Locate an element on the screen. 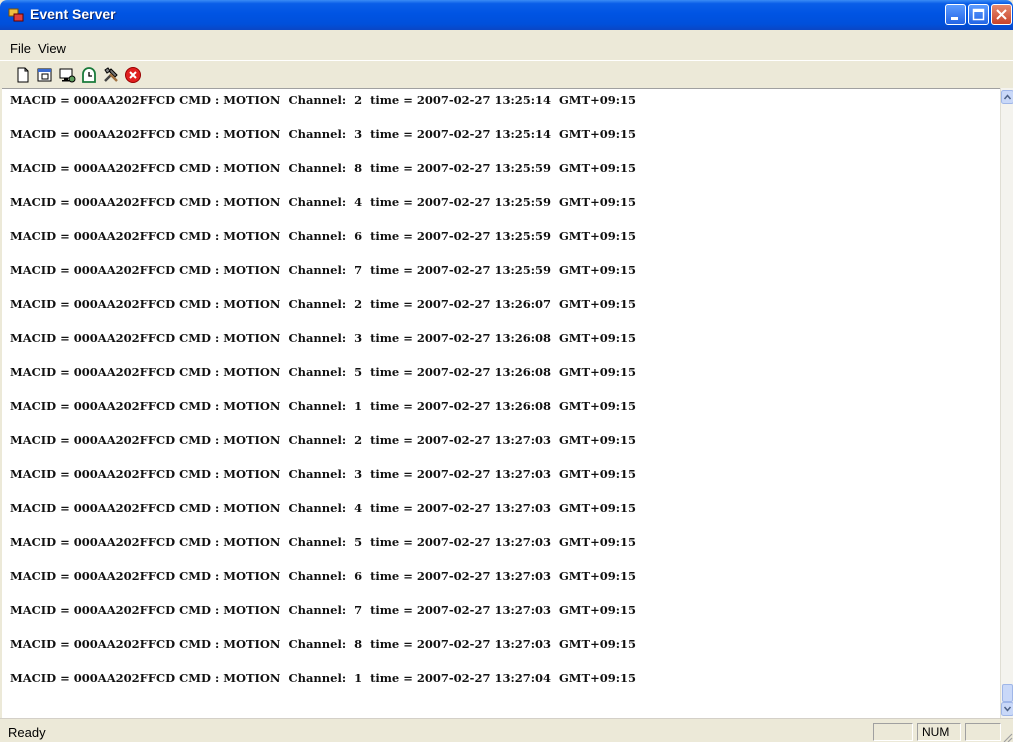 The image size is (1013, 742). maximize-icon is located at coordinates (978, 14).